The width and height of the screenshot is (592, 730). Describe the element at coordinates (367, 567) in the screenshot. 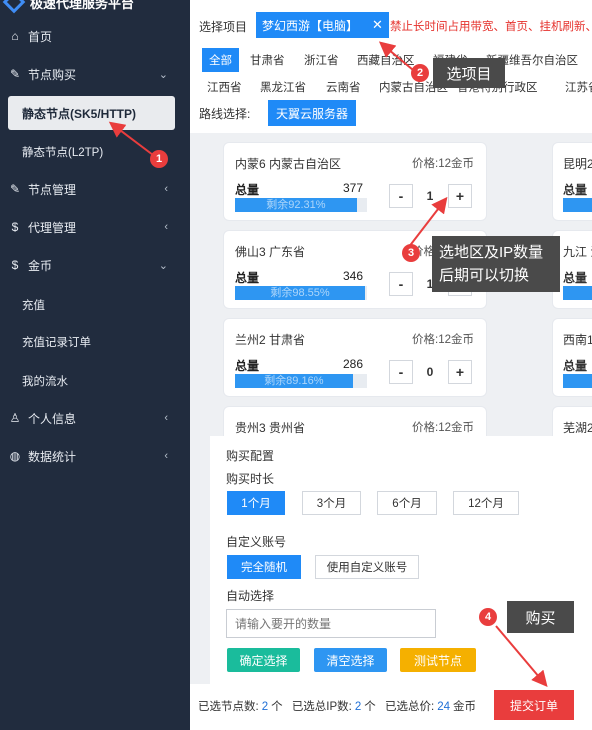

I see `account-custom-option: 使用自定义账号` at that location.